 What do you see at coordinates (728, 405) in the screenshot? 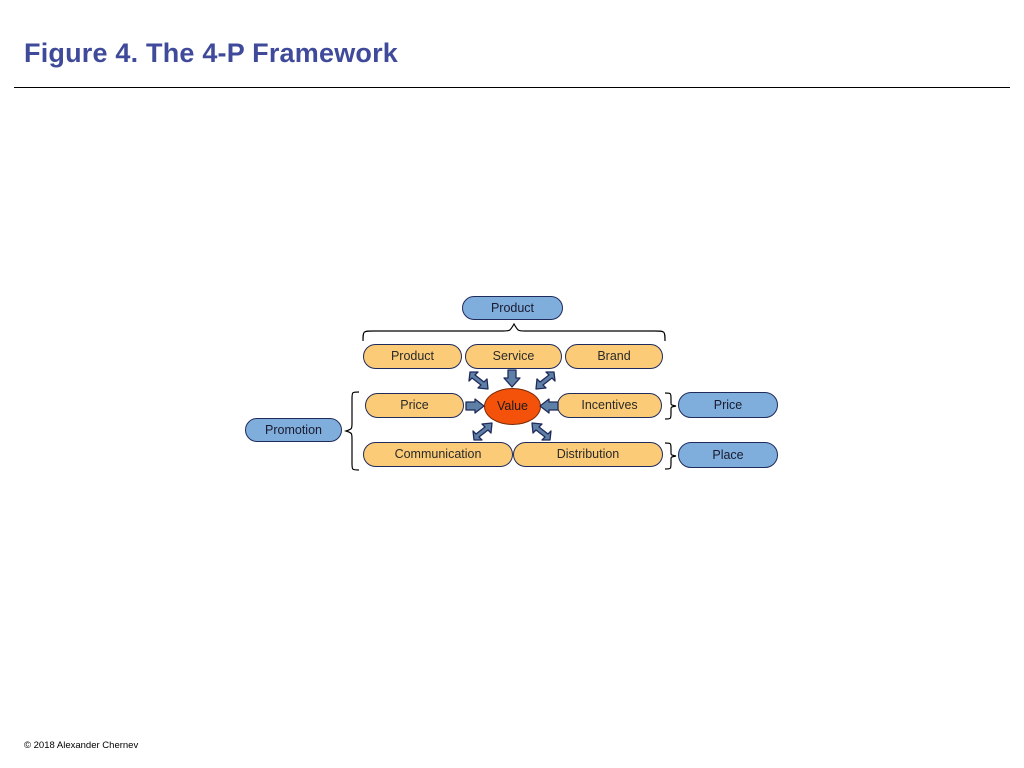
I see `diagram-right-label-price: Price` at bounding box center [728, 405].